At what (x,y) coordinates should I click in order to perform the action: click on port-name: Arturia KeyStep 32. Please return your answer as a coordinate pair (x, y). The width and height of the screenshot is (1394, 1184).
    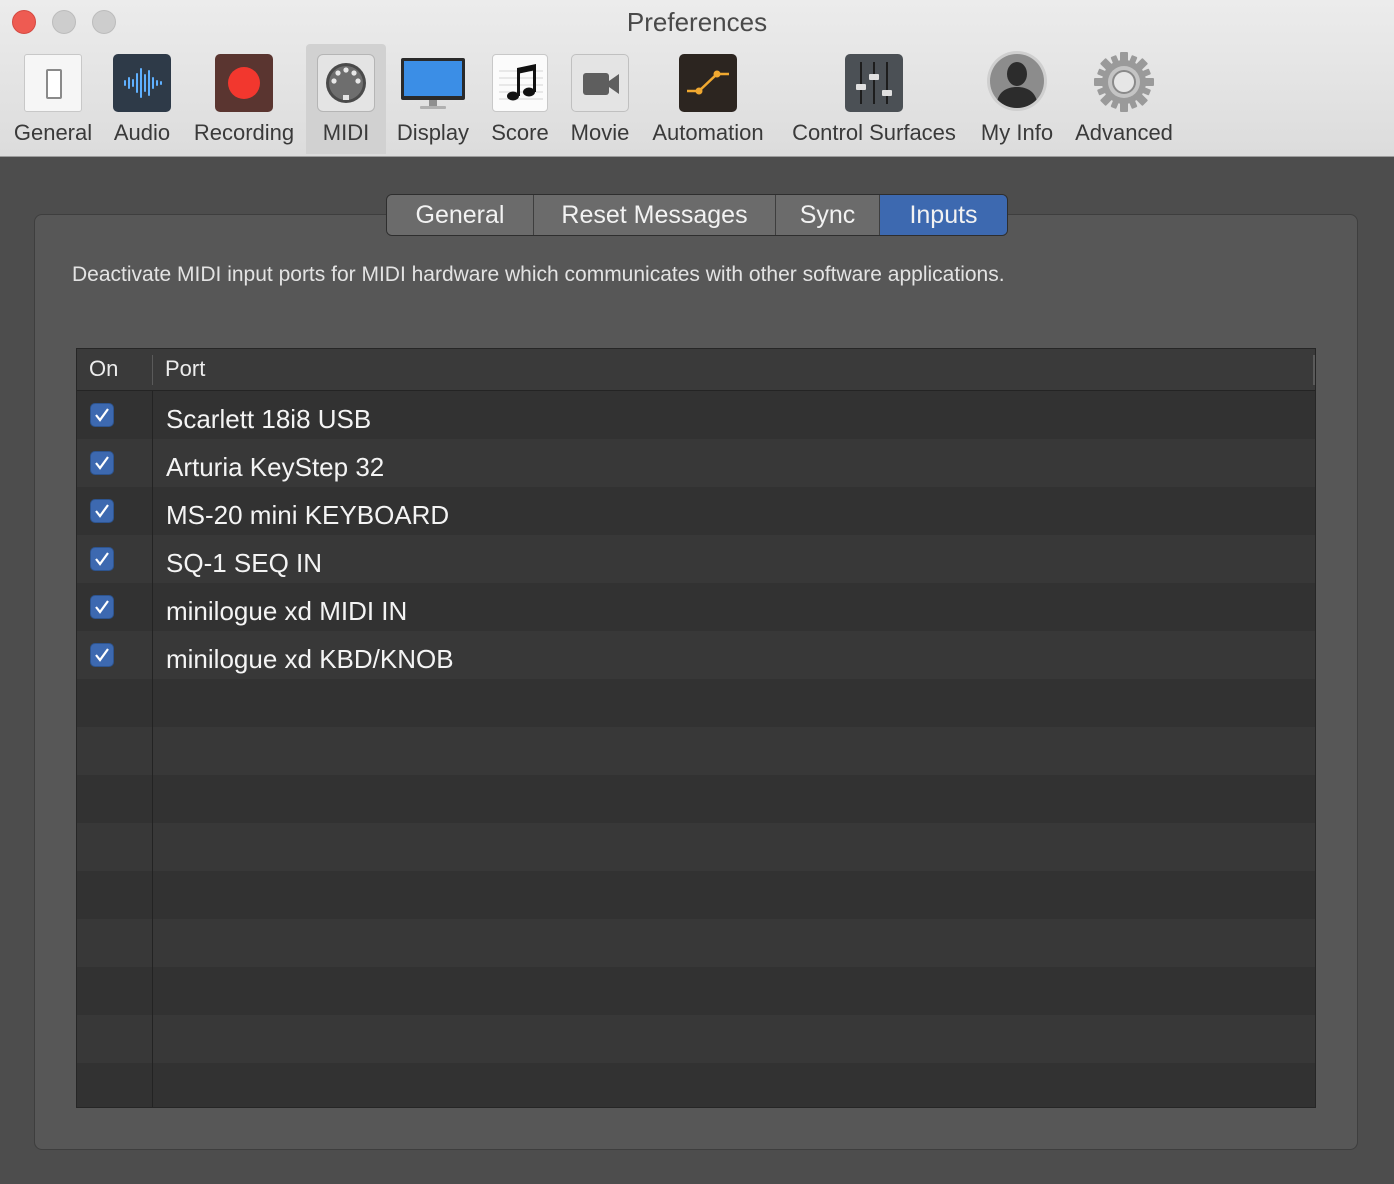
    Looking at the image, I should click on (275, 467).